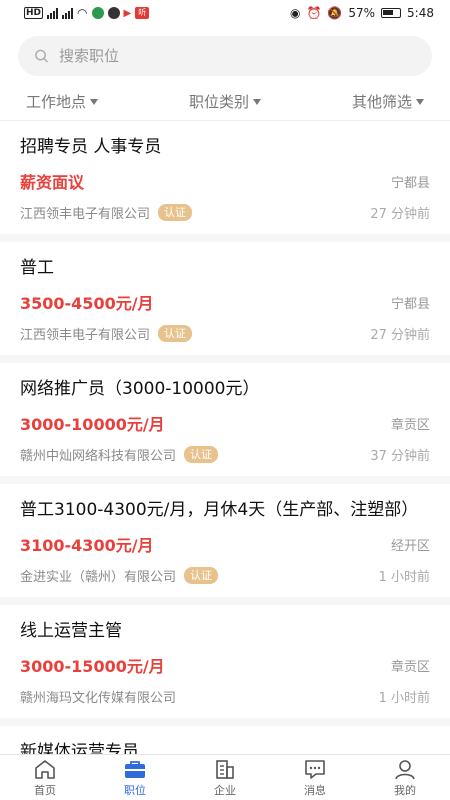 The height and width of the screenshot is (800, 450). I want to click on tab-label: 企业, so click(225, 790).